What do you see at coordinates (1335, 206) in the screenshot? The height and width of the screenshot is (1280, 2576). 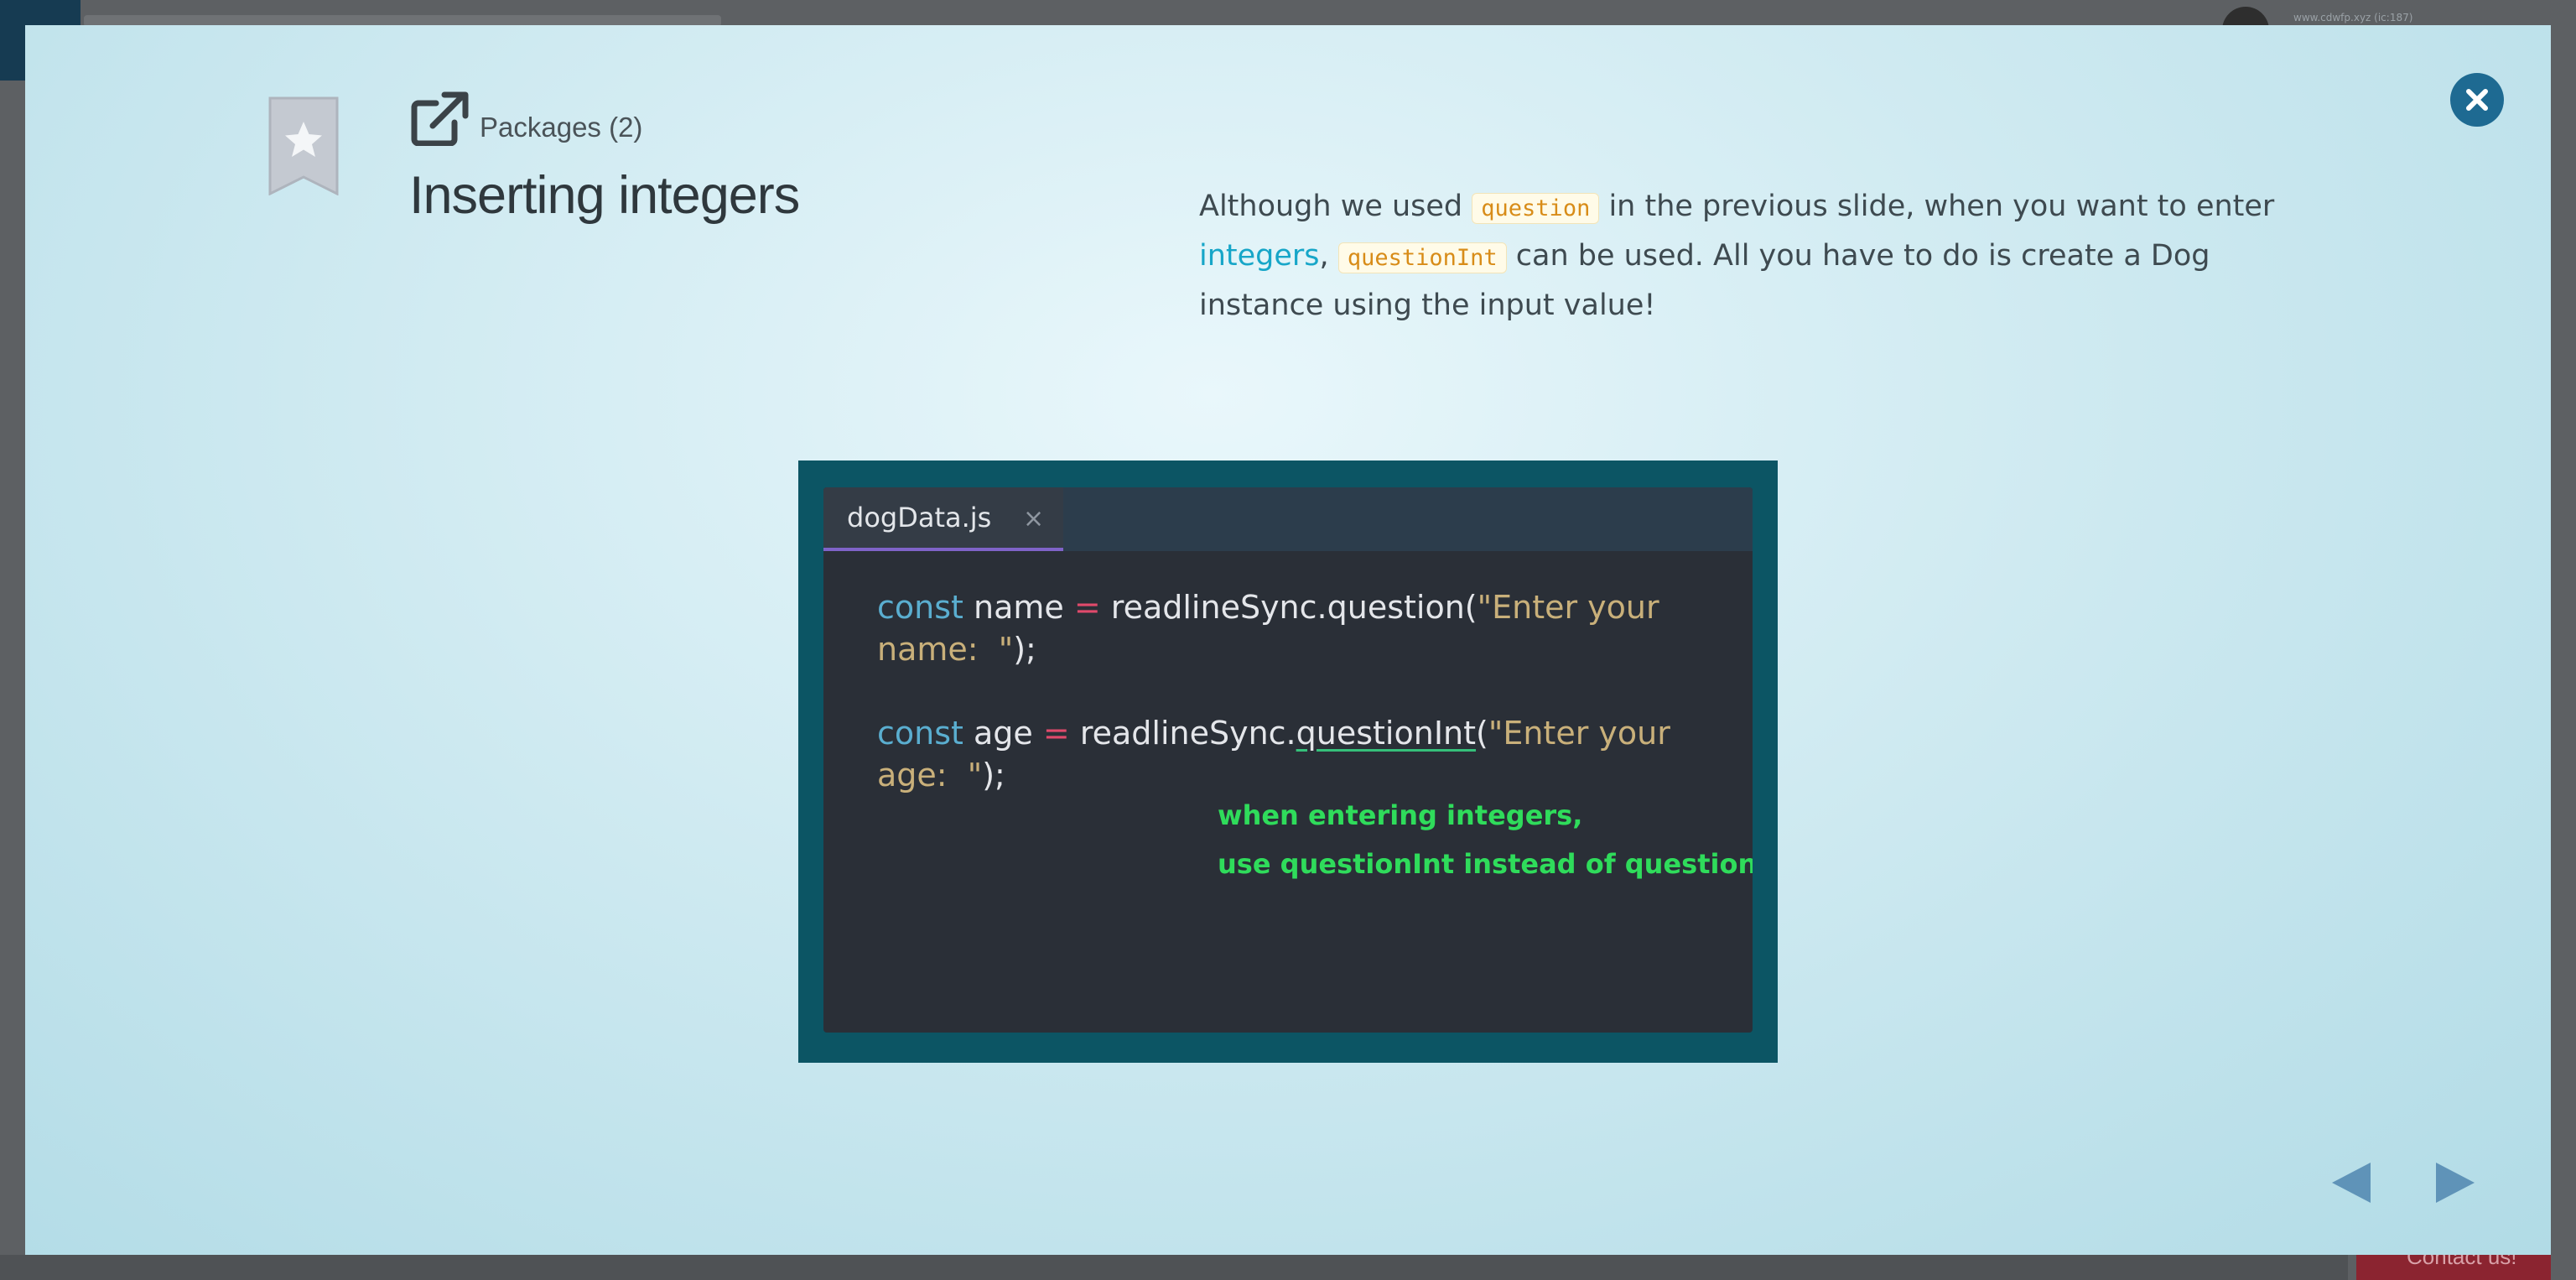 I see `desc-text: Although we used` at bounding box center [1335, 206].